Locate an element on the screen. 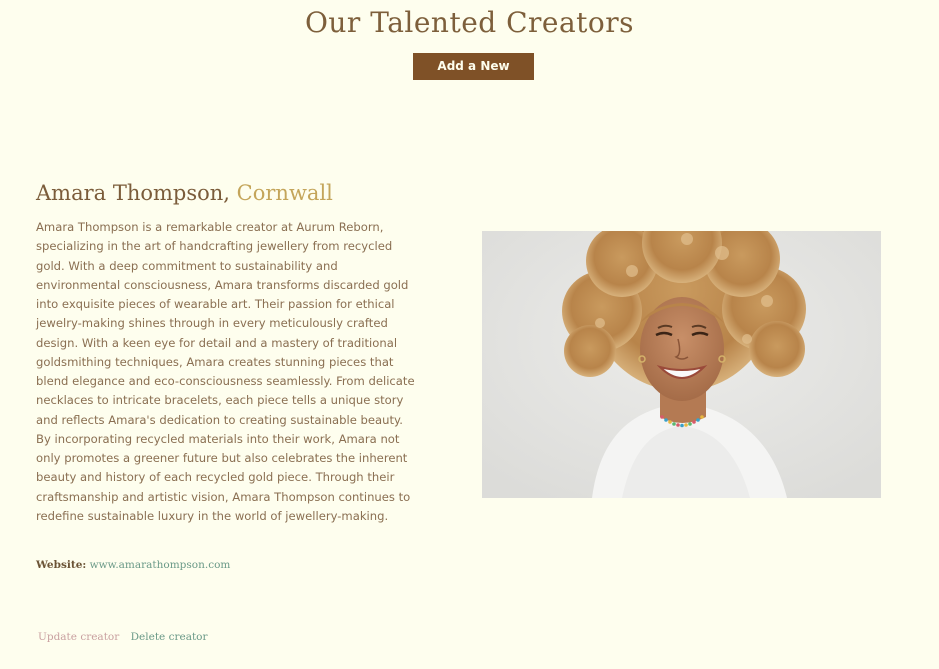 The image size is (939, 669). add-creator-button: Add a New Creator is located at coordinates (473, 76).